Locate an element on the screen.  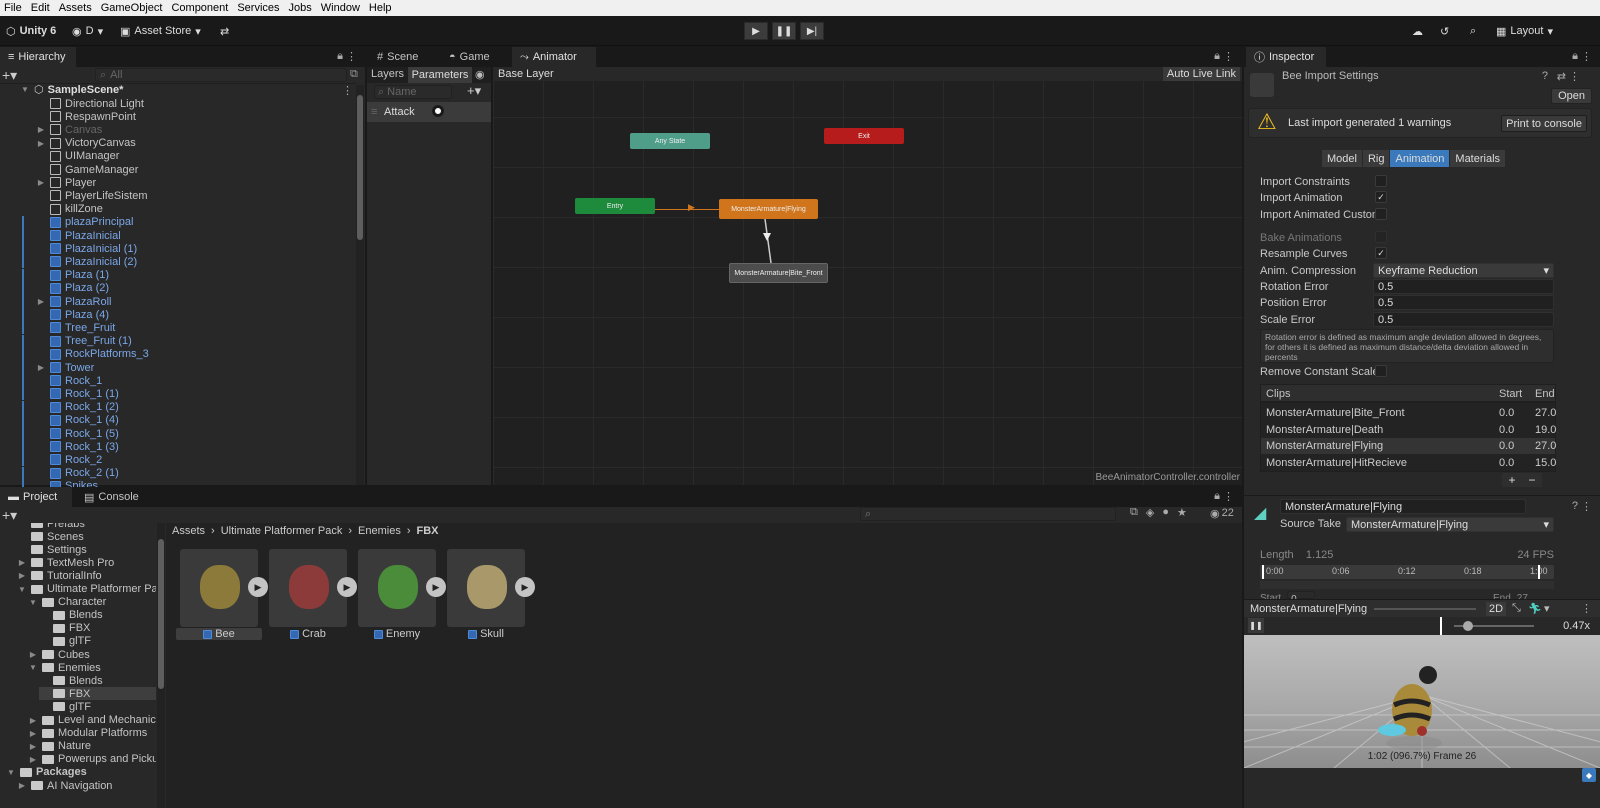
preview-playhead is located at coordinates (1441, 626).